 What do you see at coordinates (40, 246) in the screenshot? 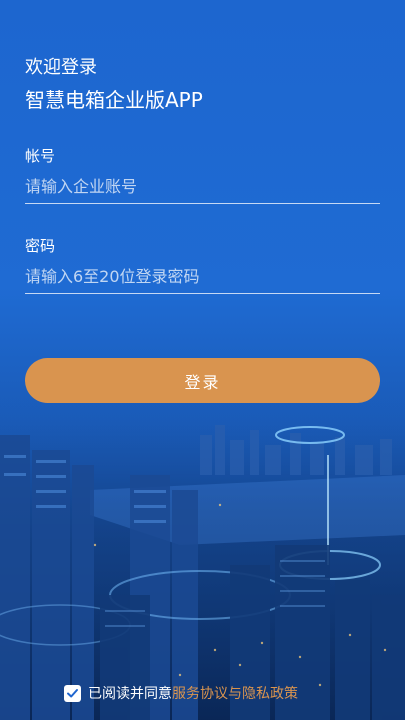
I see `password-label: 密码` at bounding box center [40, 246].